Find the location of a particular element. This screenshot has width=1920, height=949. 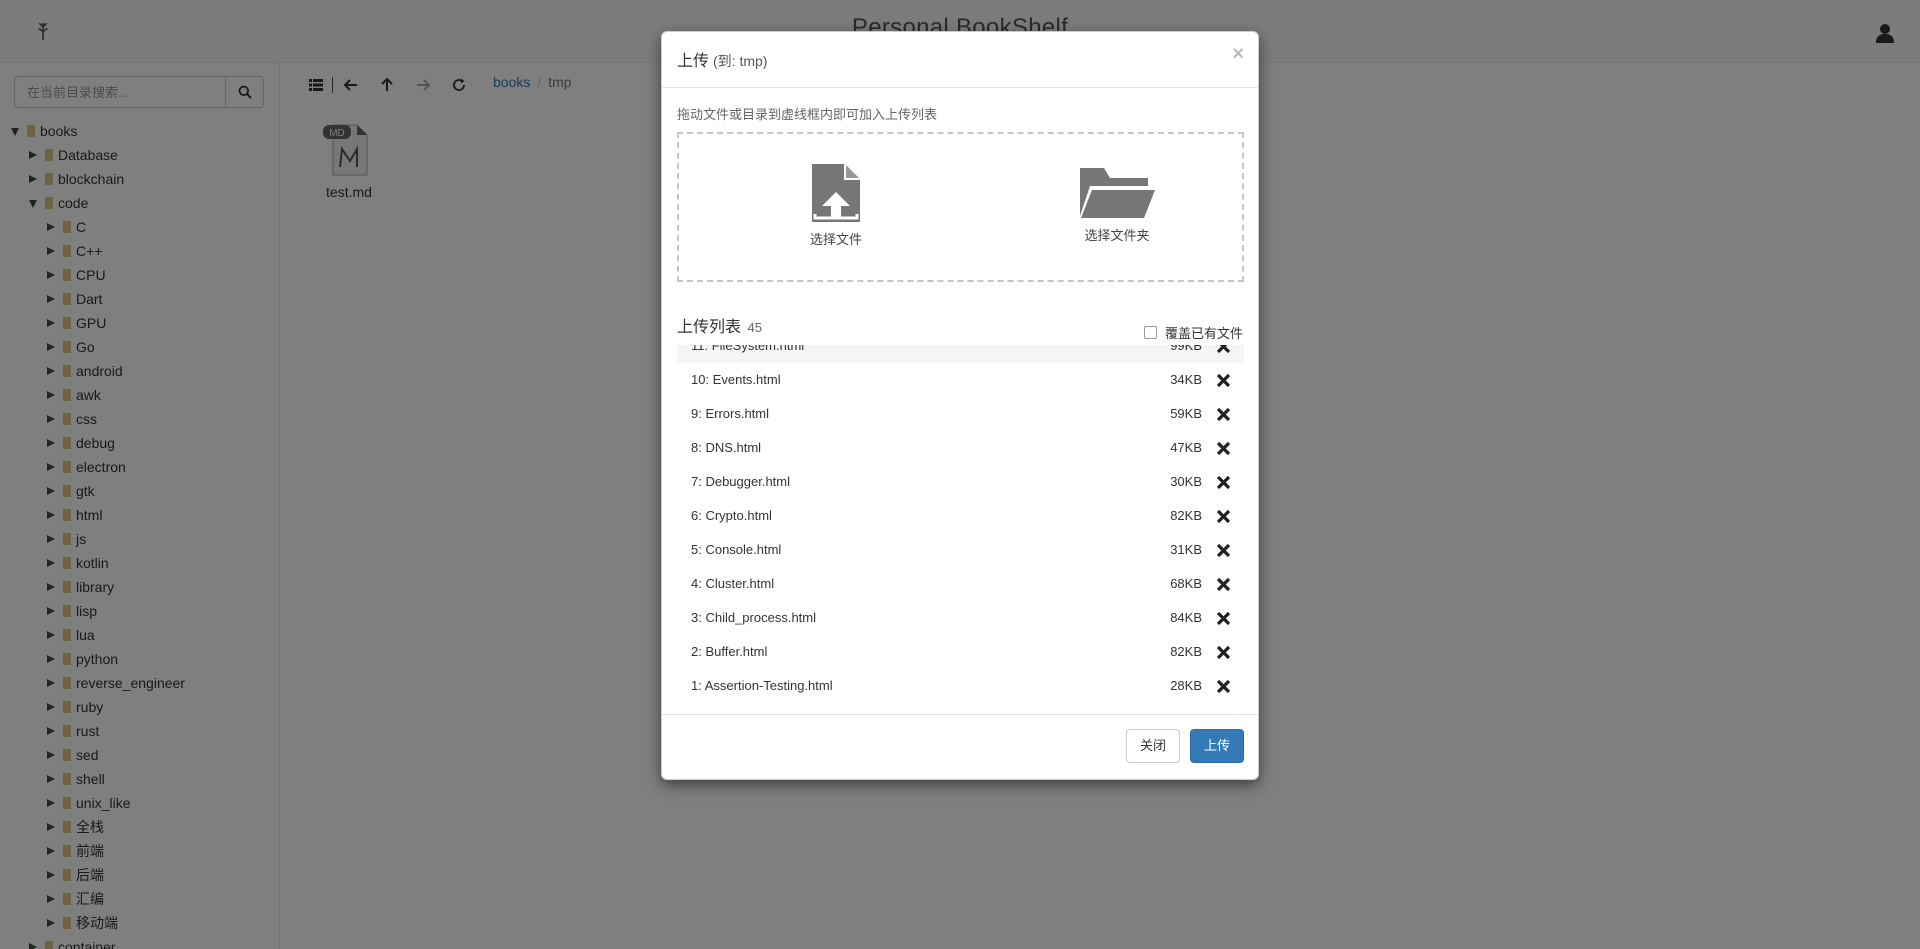

upload-list-title: 上传列表 is located at coordinates (709, 327).